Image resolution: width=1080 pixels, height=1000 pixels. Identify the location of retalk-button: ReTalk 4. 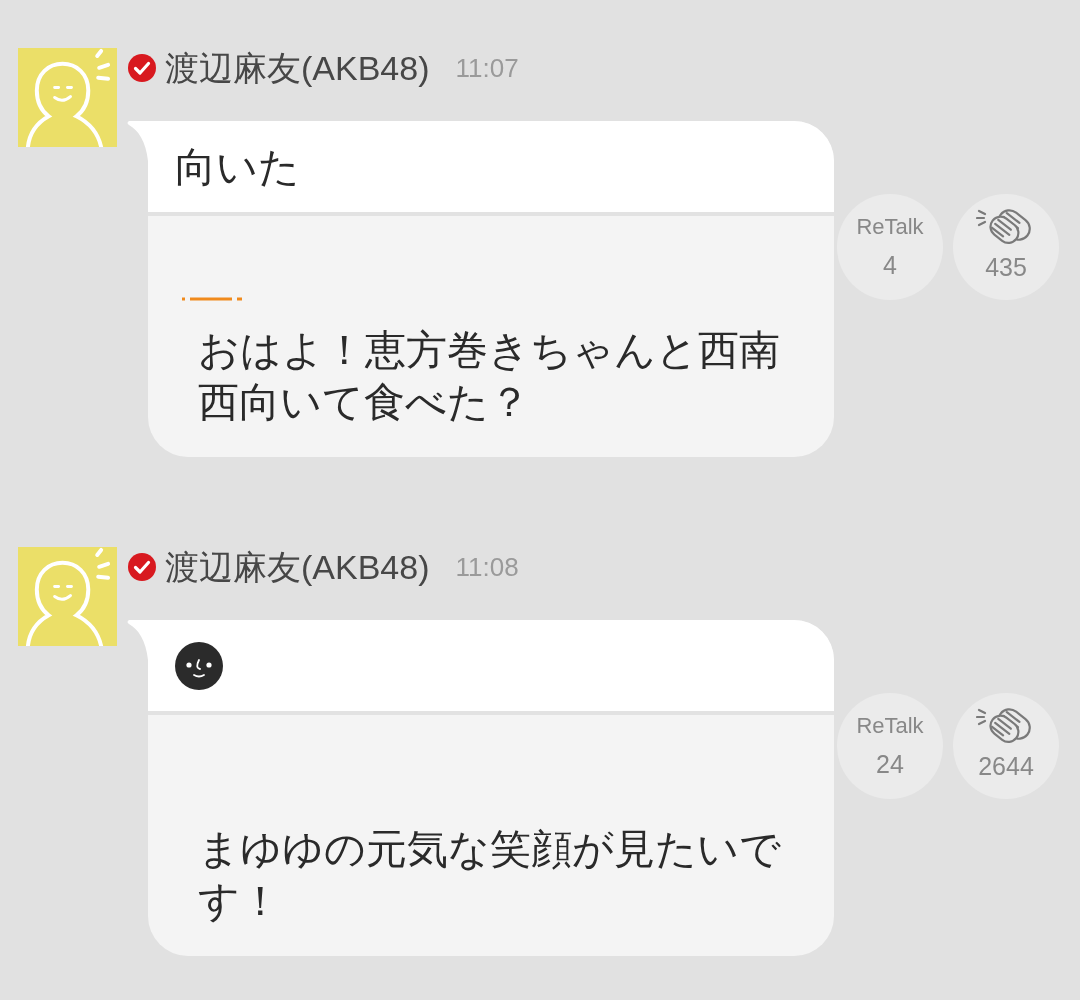
(890, 247).